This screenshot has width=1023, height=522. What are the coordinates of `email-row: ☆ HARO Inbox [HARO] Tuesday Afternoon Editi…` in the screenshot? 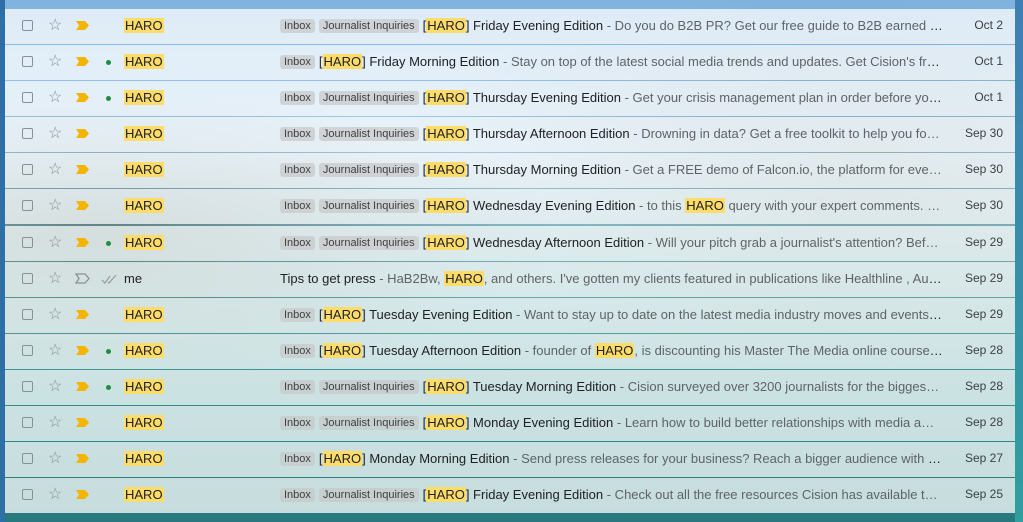 It's located at (510, 351).